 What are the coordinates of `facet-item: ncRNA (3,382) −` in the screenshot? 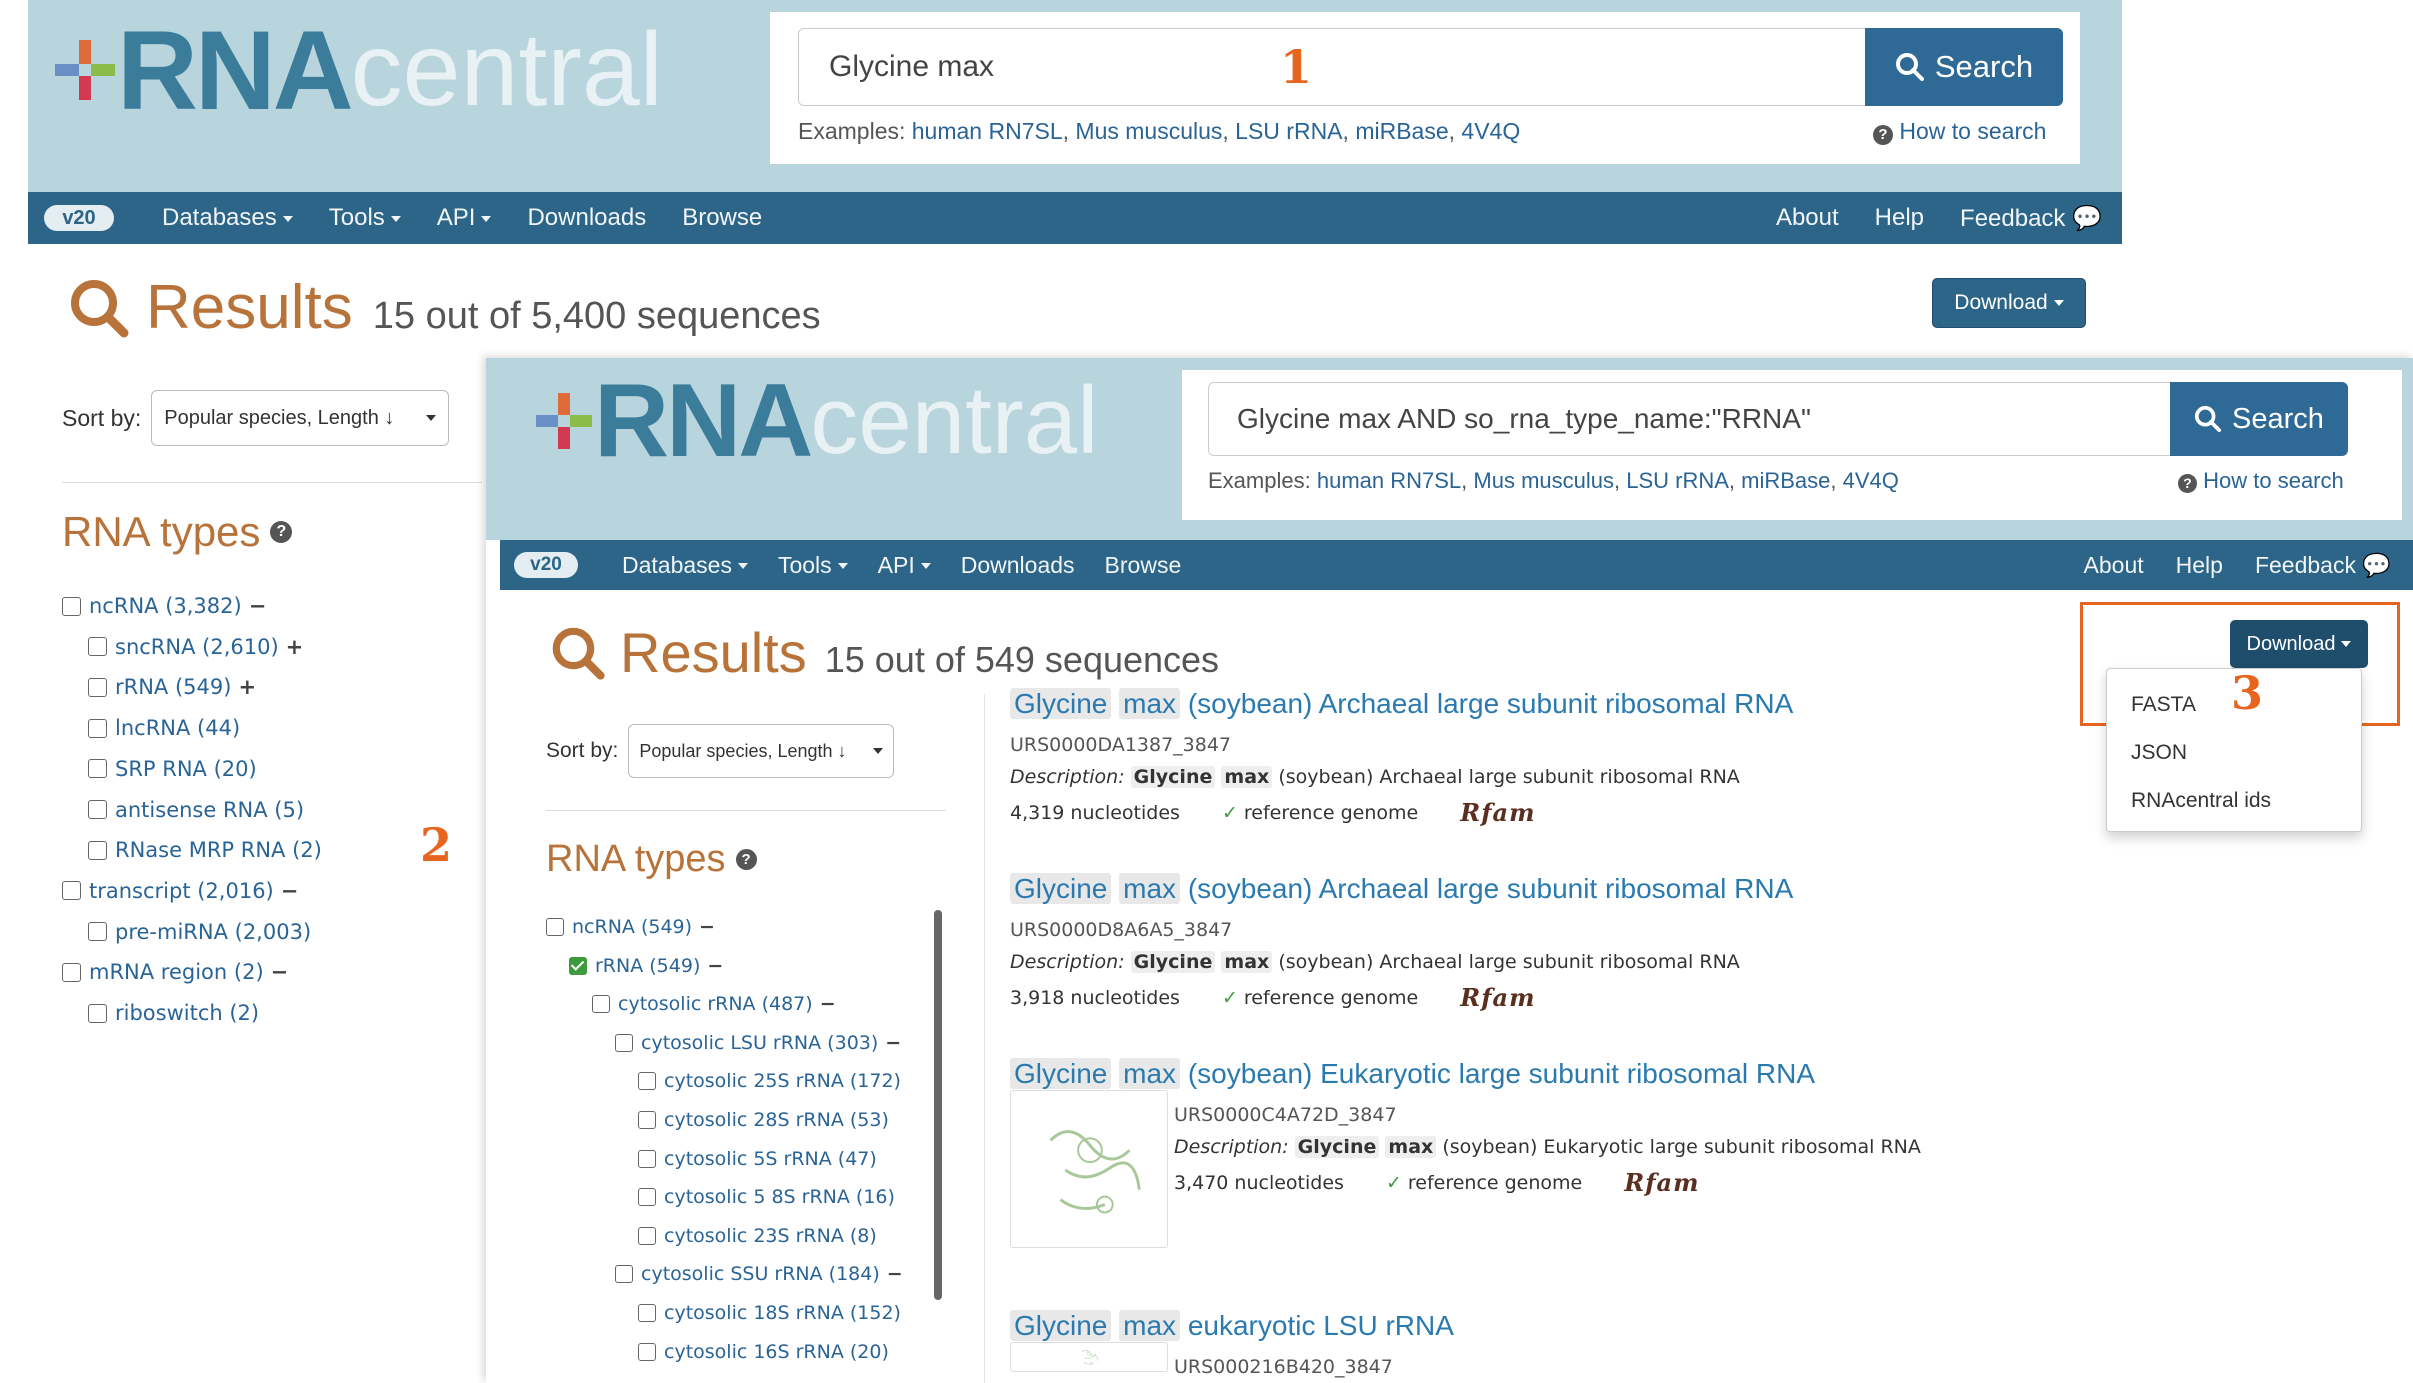 It's located at (164, 606).